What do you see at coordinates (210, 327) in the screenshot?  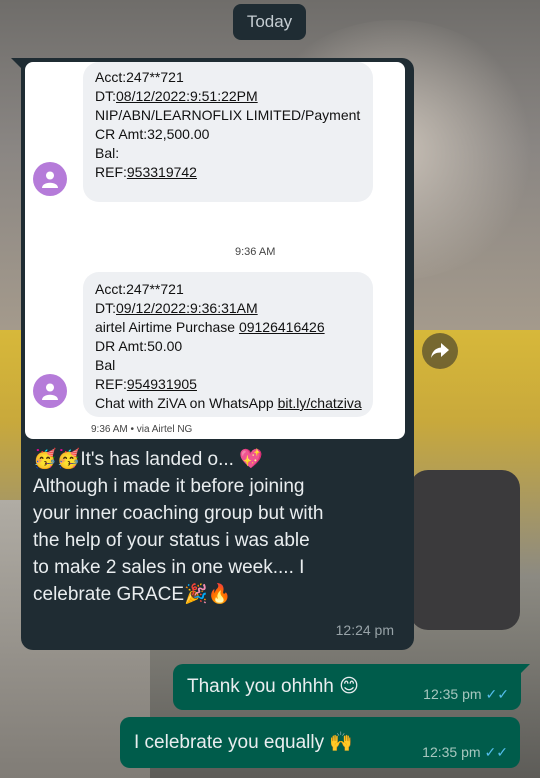 I see `sms-description: airtel Airtime Purchase 09126416426` at bounding box center [210, 327].